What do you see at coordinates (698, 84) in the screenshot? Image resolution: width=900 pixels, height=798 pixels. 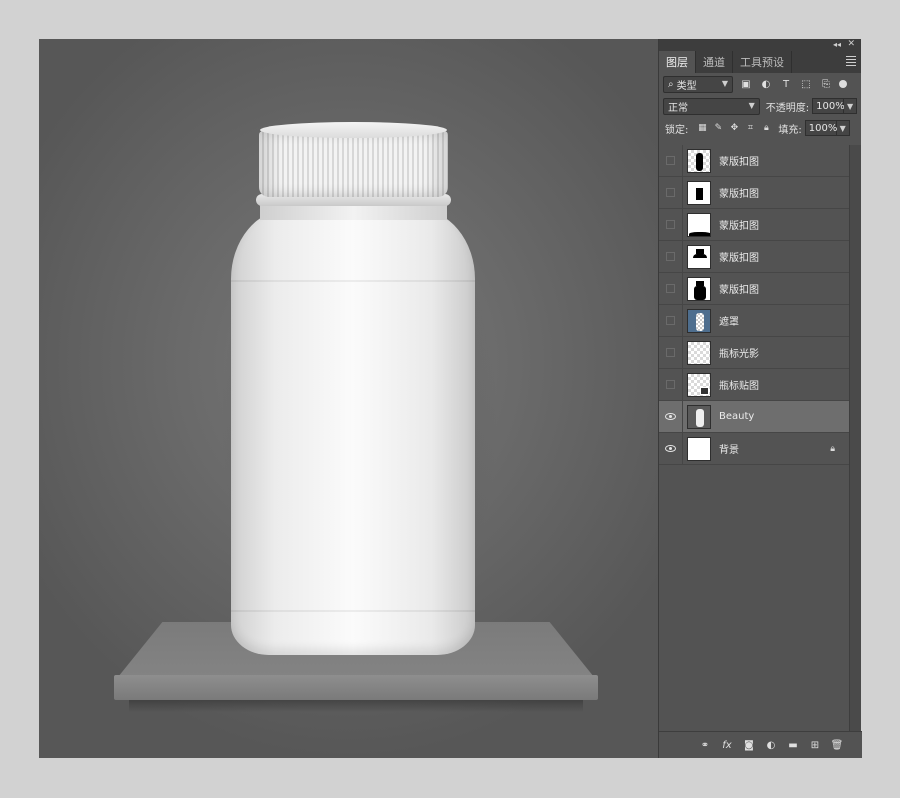 I see `filter-kind-select: ⌕ 类型 ▼` at bounding box center [698, 84].